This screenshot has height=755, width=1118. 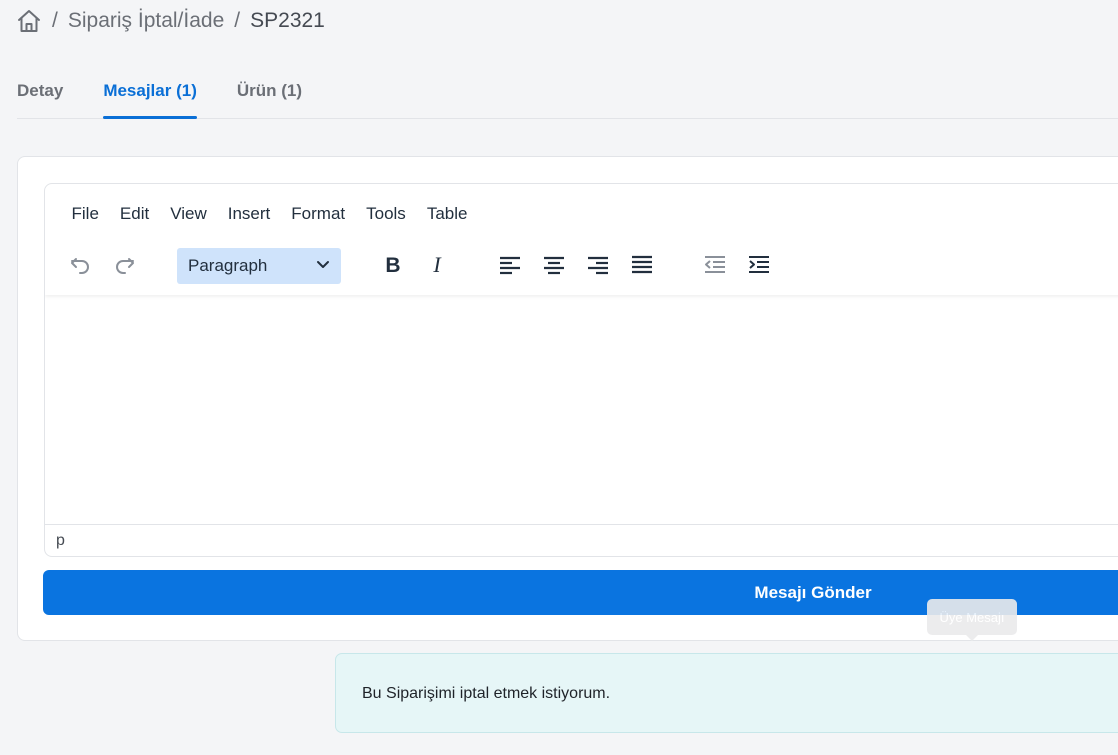 What do you see at coordinates (642, 265) in the screenshot?
I see `align-justify-icon` at bounding box center [642, 265].